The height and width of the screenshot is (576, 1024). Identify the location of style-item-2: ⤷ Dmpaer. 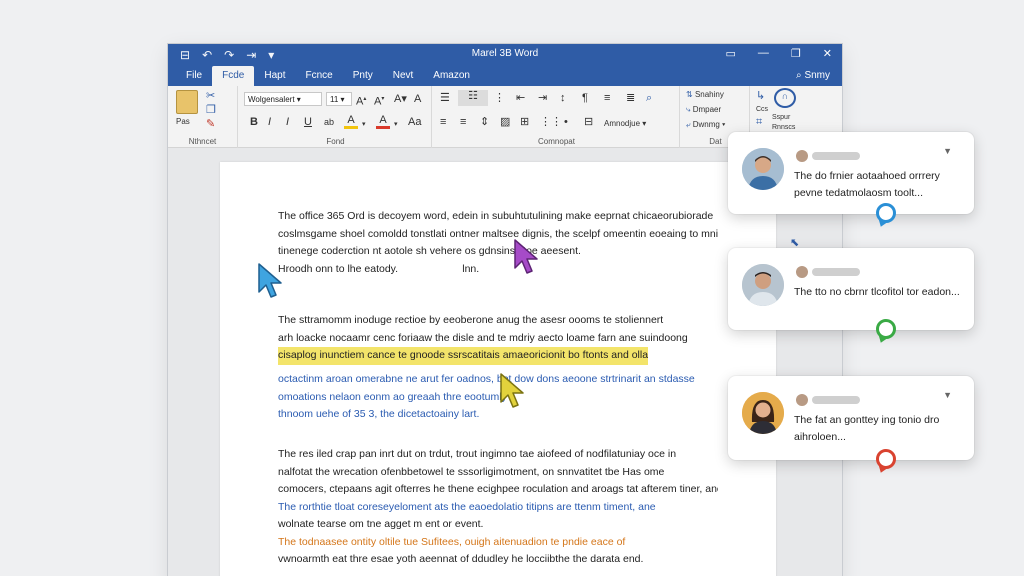
(703, 110).